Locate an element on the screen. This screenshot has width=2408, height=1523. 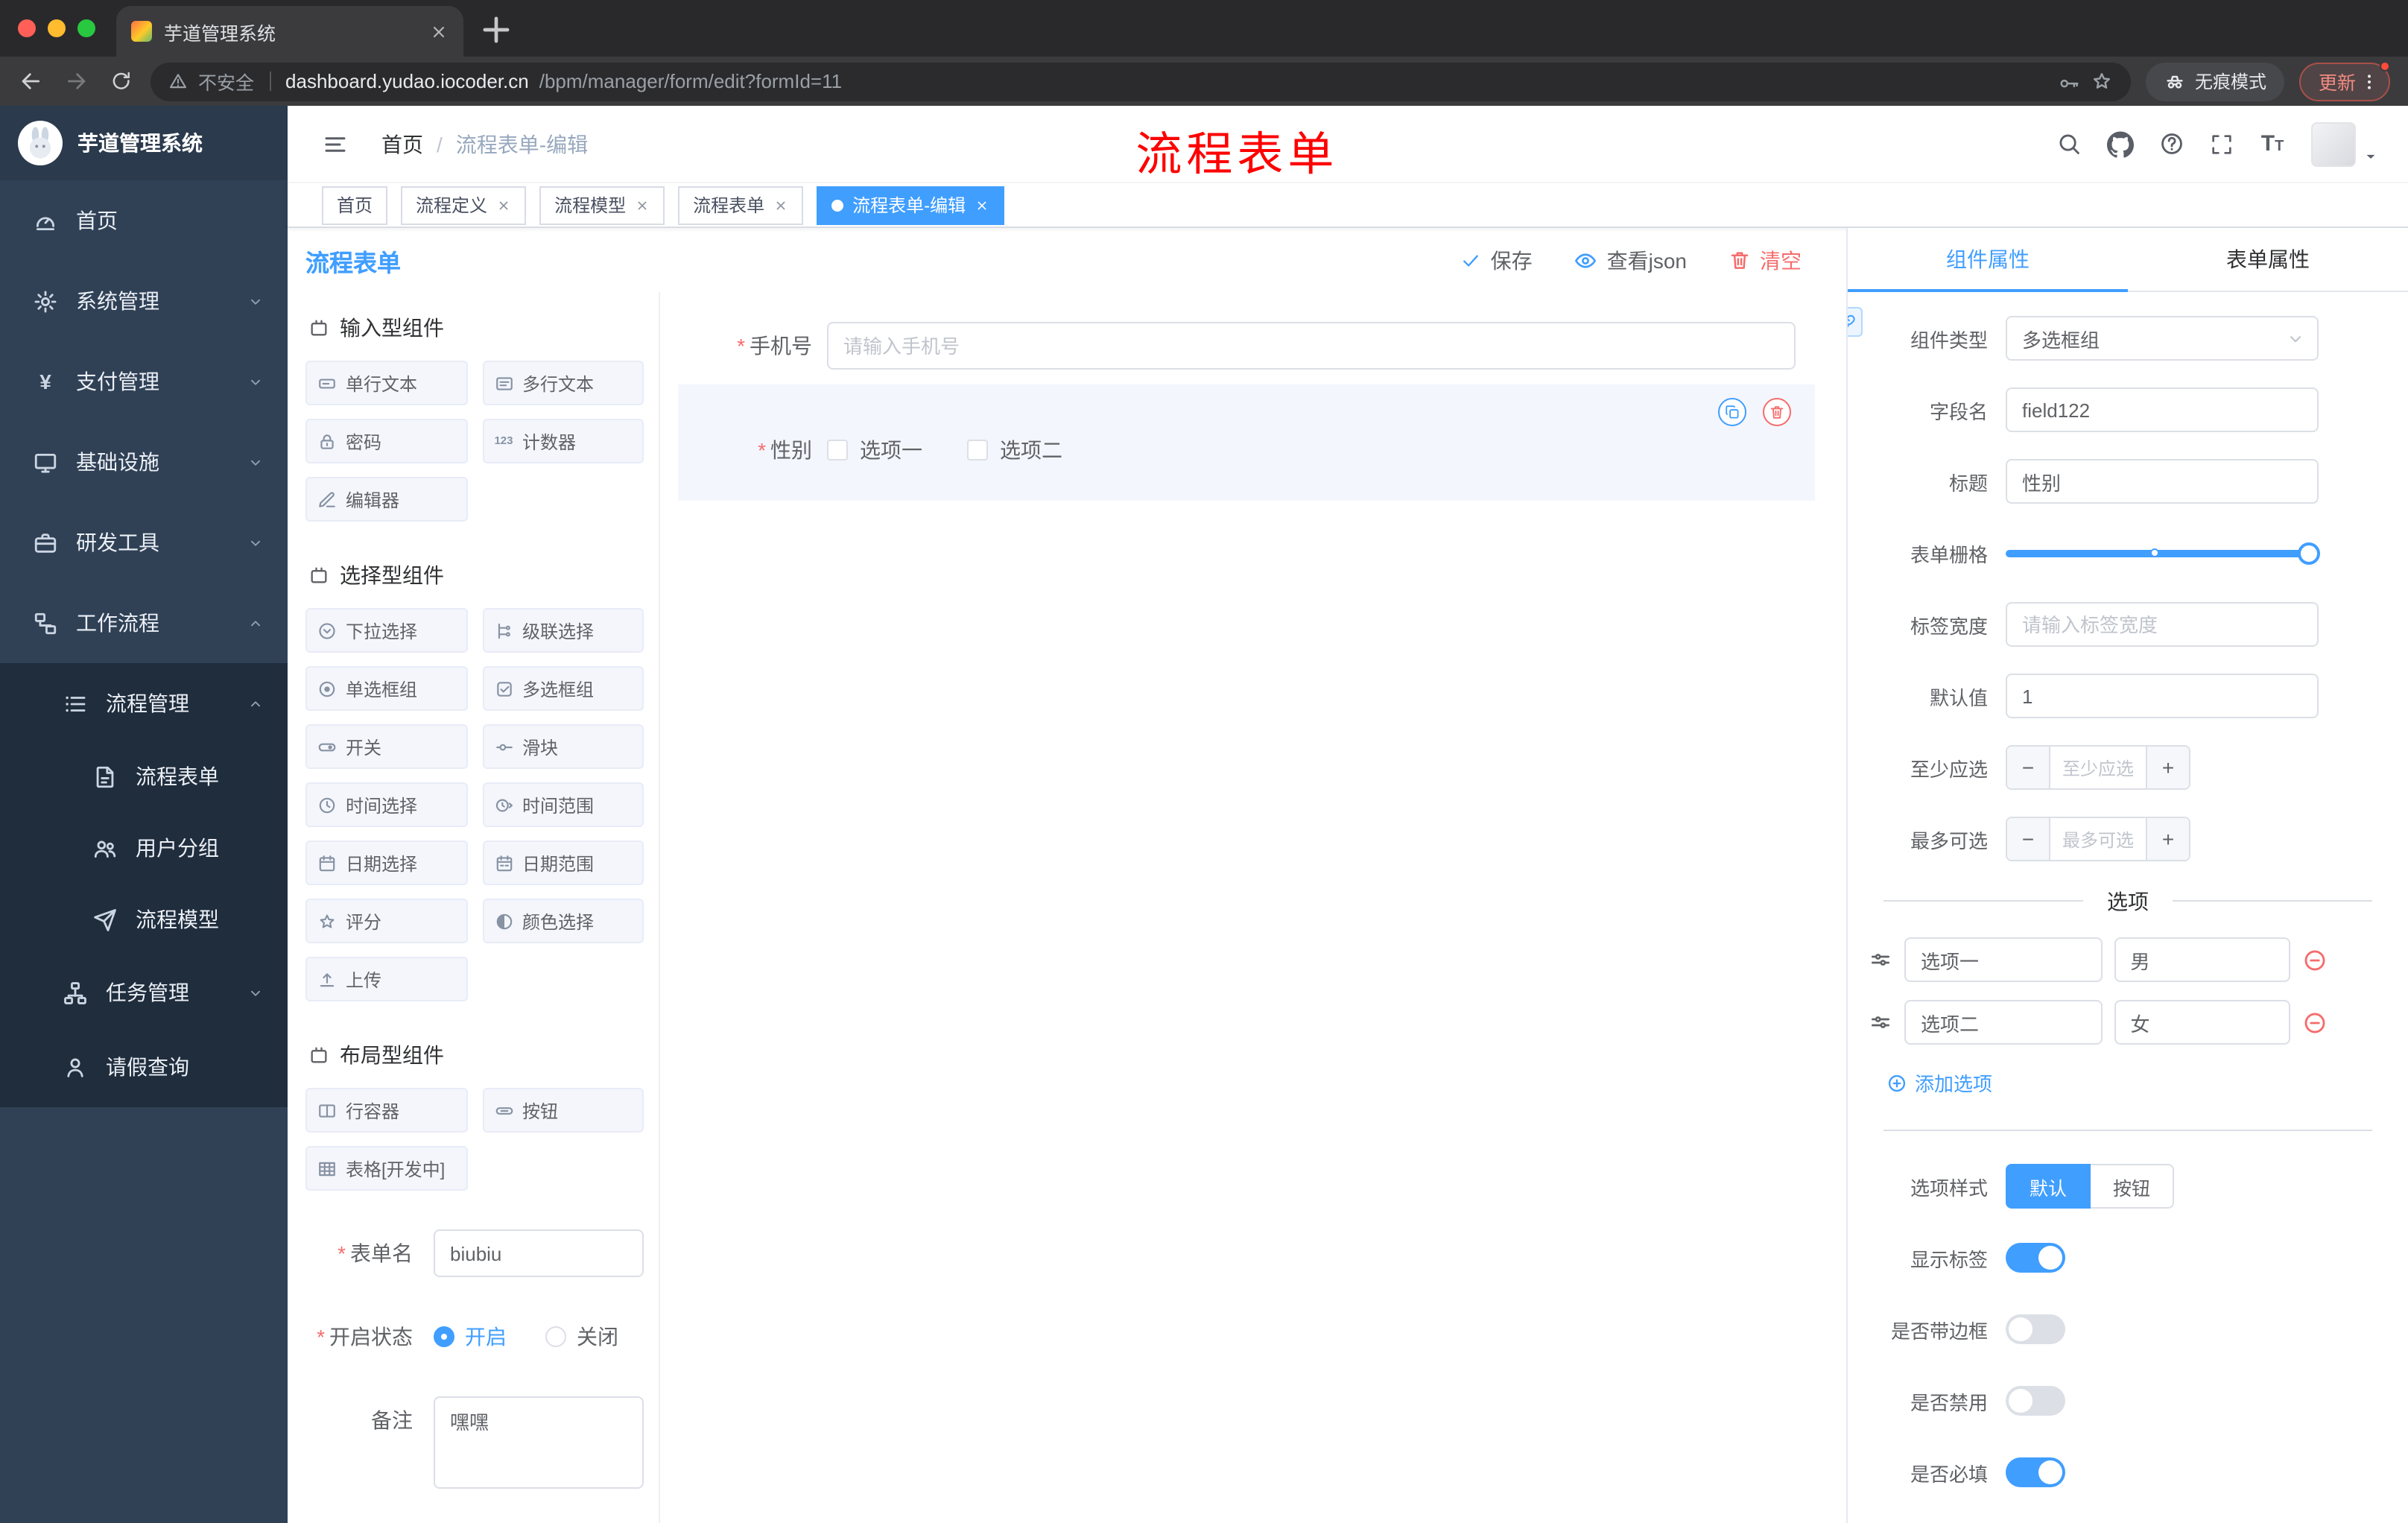
status-off-radio: 关闭 is located at coordinates (581, 1337).